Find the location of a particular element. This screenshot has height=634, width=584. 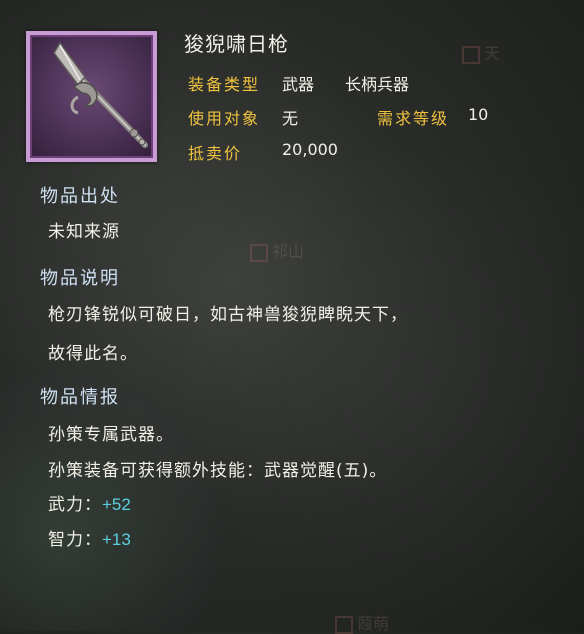

user-label: 使用对象 is located at coordinates (224, 118).